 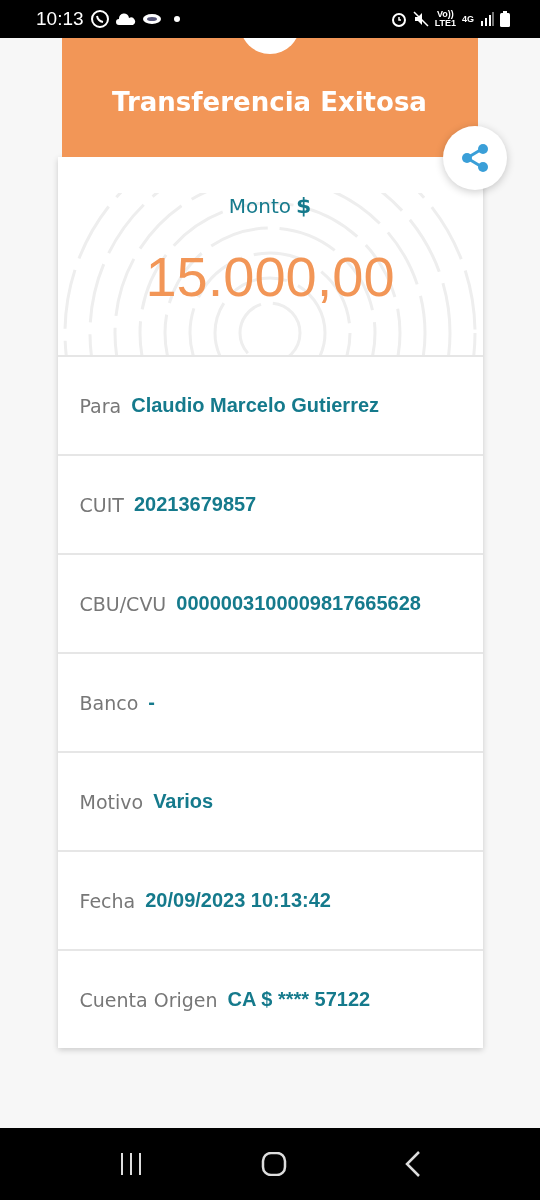 I want to click on recent-apps-icon, so click(x=131, y=1164).